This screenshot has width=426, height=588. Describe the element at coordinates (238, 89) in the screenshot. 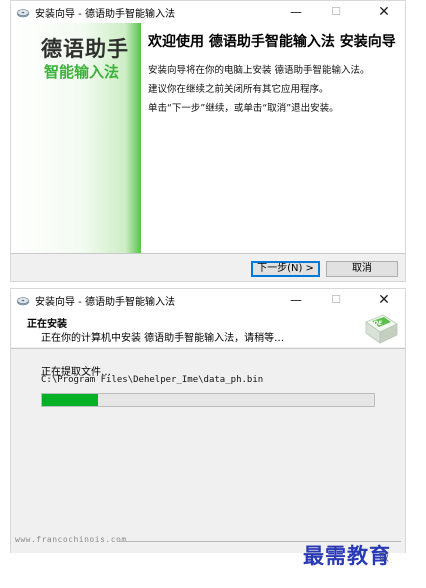

I see `welcome-line-2: 建议你在继续之前关闭所有其它应用程序。` at that location.